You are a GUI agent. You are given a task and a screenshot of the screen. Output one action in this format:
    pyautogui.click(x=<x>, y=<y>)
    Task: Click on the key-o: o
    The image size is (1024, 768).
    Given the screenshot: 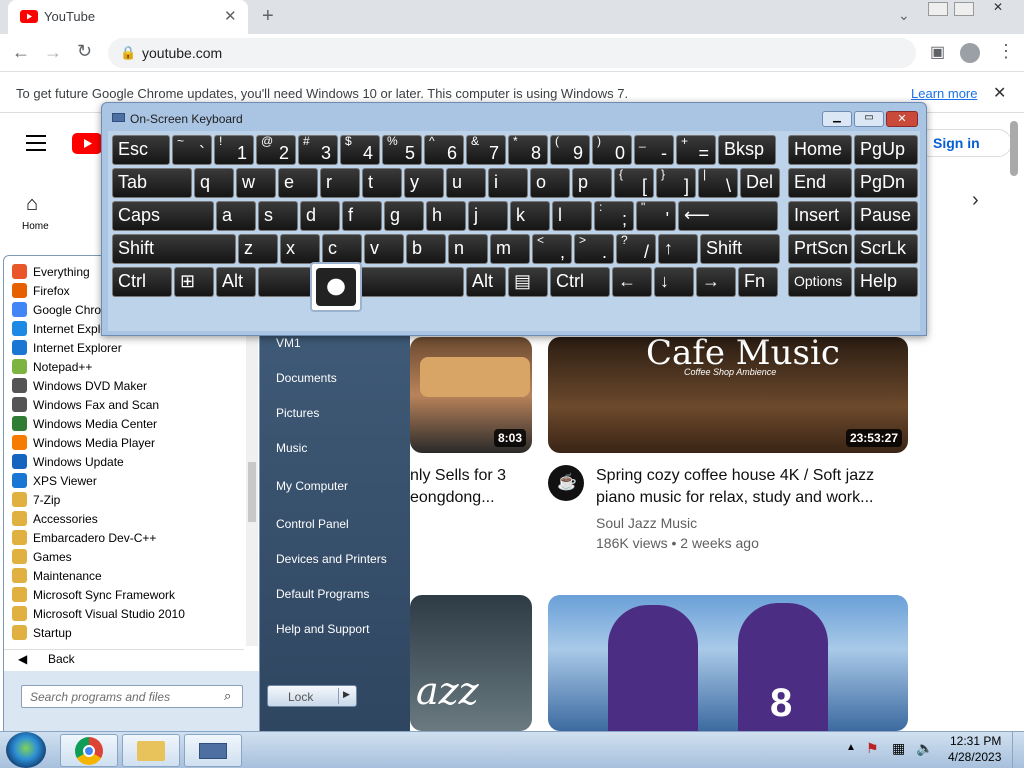 What is the action you would take?
    pyautogui.click(x=550, y=183)
    